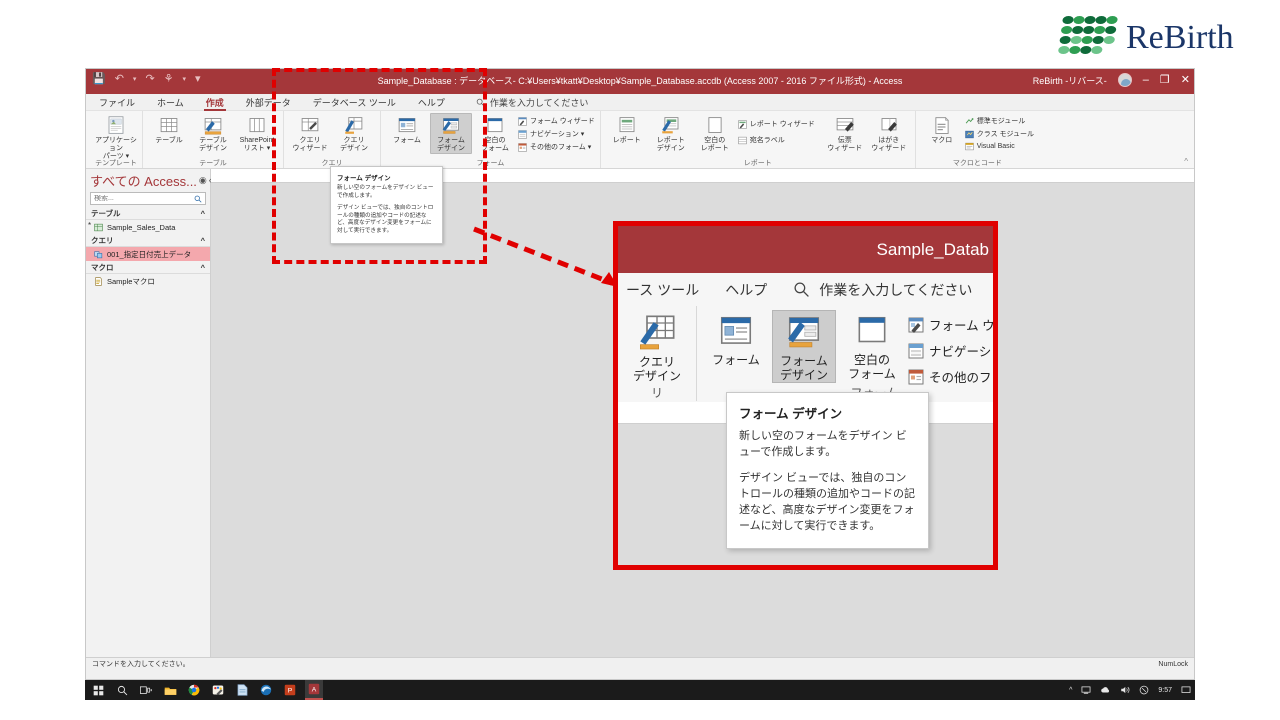 Image resolution: width=1280 pixels, height=720 pixels. Describe the element at coordinates (314, 690) in the screenshot. I see `access-icon: A` at that location.